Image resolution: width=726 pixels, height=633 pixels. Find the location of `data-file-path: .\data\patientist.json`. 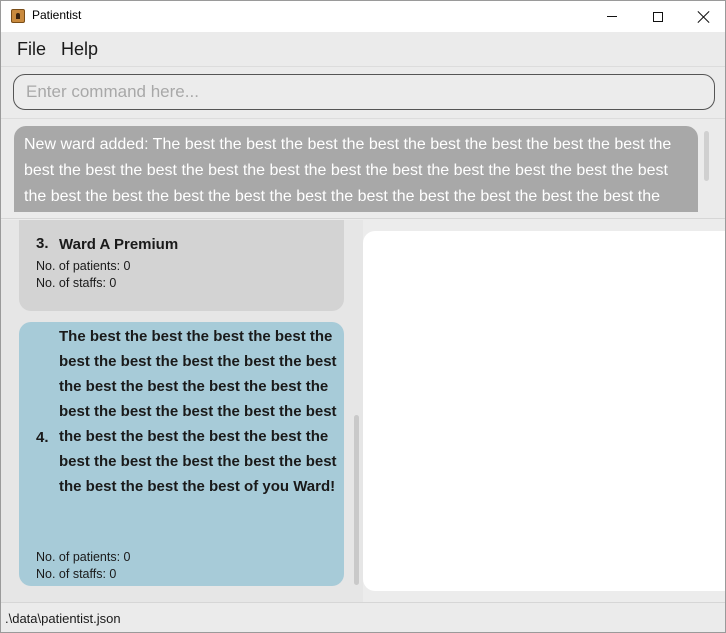

data-file-path: .\data\patientist.json is located at coordinates (63, 618).